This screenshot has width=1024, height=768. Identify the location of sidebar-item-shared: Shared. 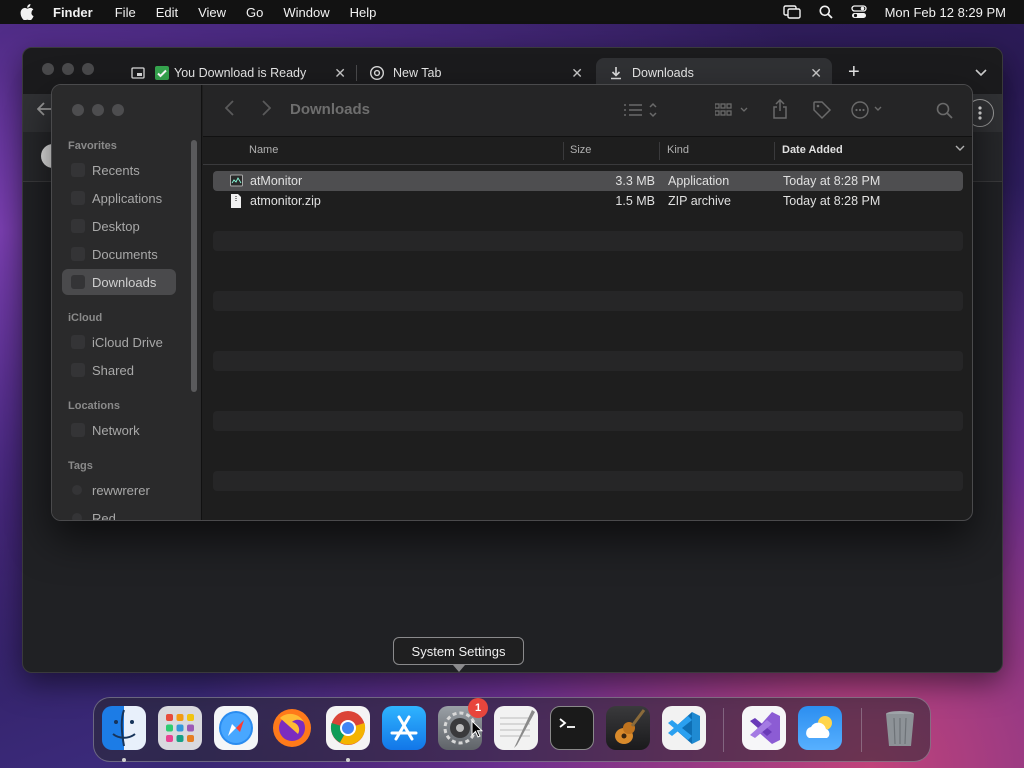
(119, 370).